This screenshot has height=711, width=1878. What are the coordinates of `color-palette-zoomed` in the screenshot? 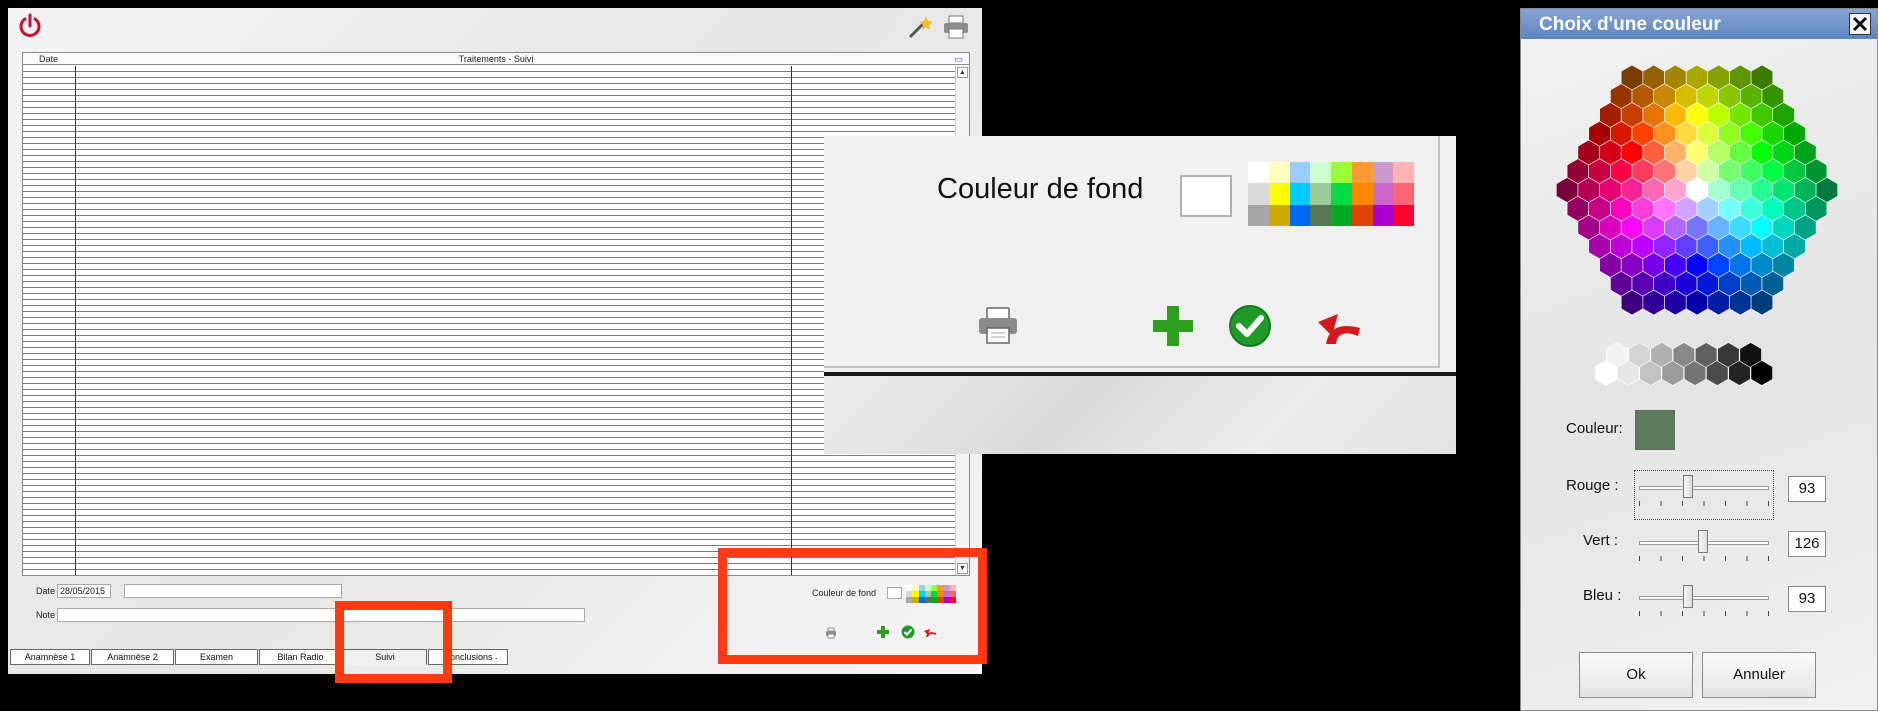 It's located at (1331, 194).